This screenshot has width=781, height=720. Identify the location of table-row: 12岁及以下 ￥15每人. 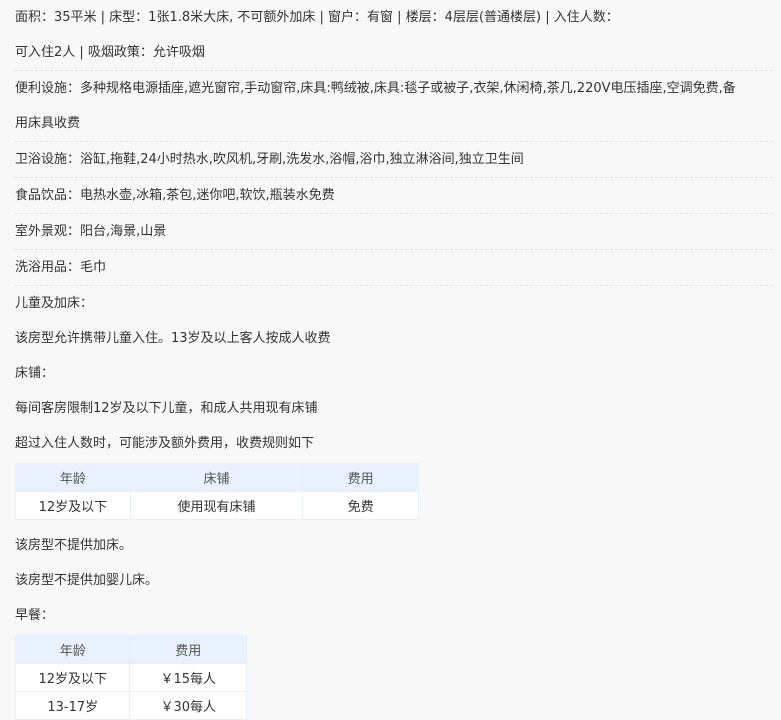
(130, 677).